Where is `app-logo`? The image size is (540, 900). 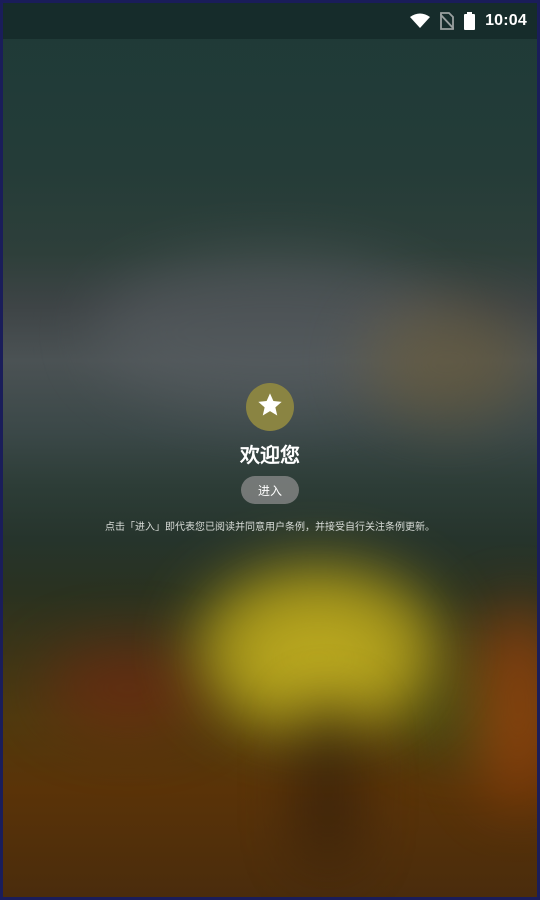
app-logo is located at coordinates (270, 407).